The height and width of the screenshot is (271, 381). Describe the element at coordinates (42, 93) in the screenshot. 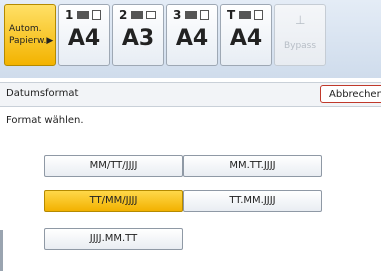

I see `dialog-title: Datumsformat` at that location.